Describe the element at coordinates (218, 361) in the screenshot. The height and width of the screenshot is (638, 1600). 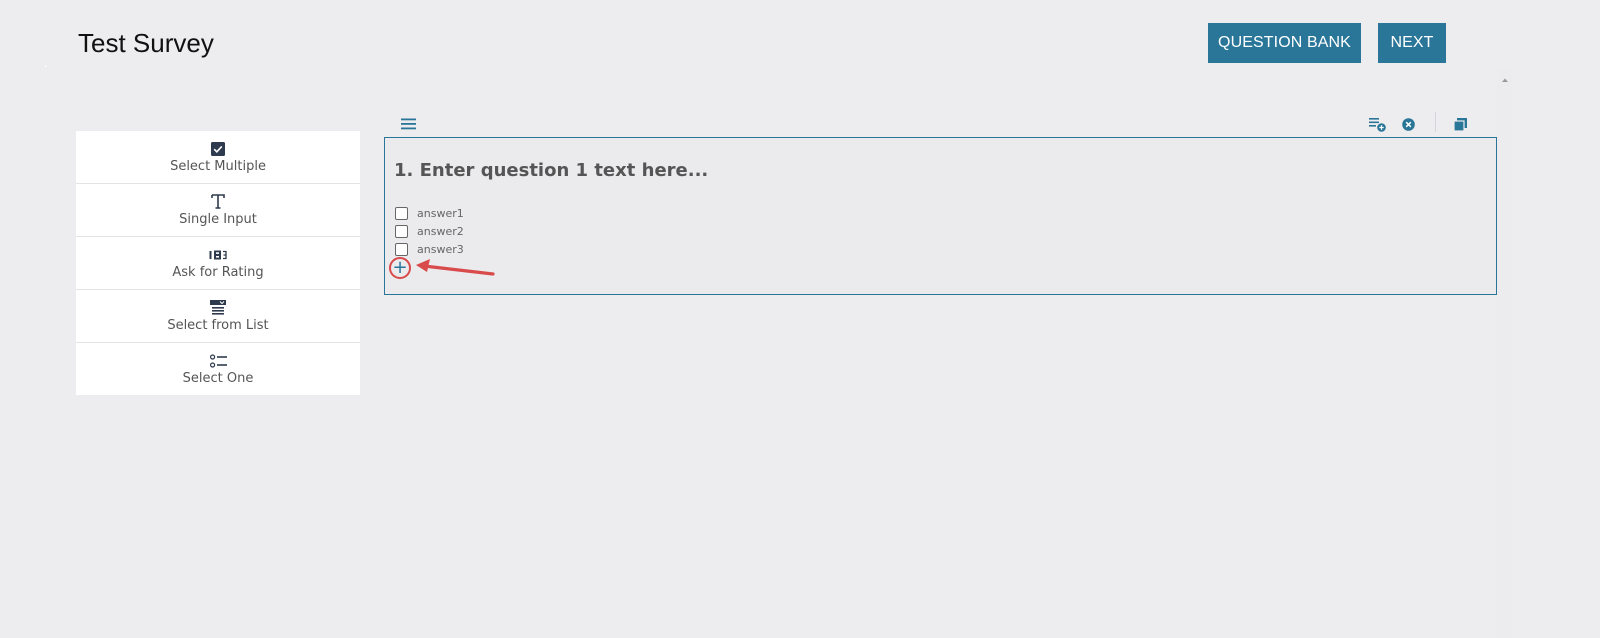
I see `radio-list-icon` at that location.